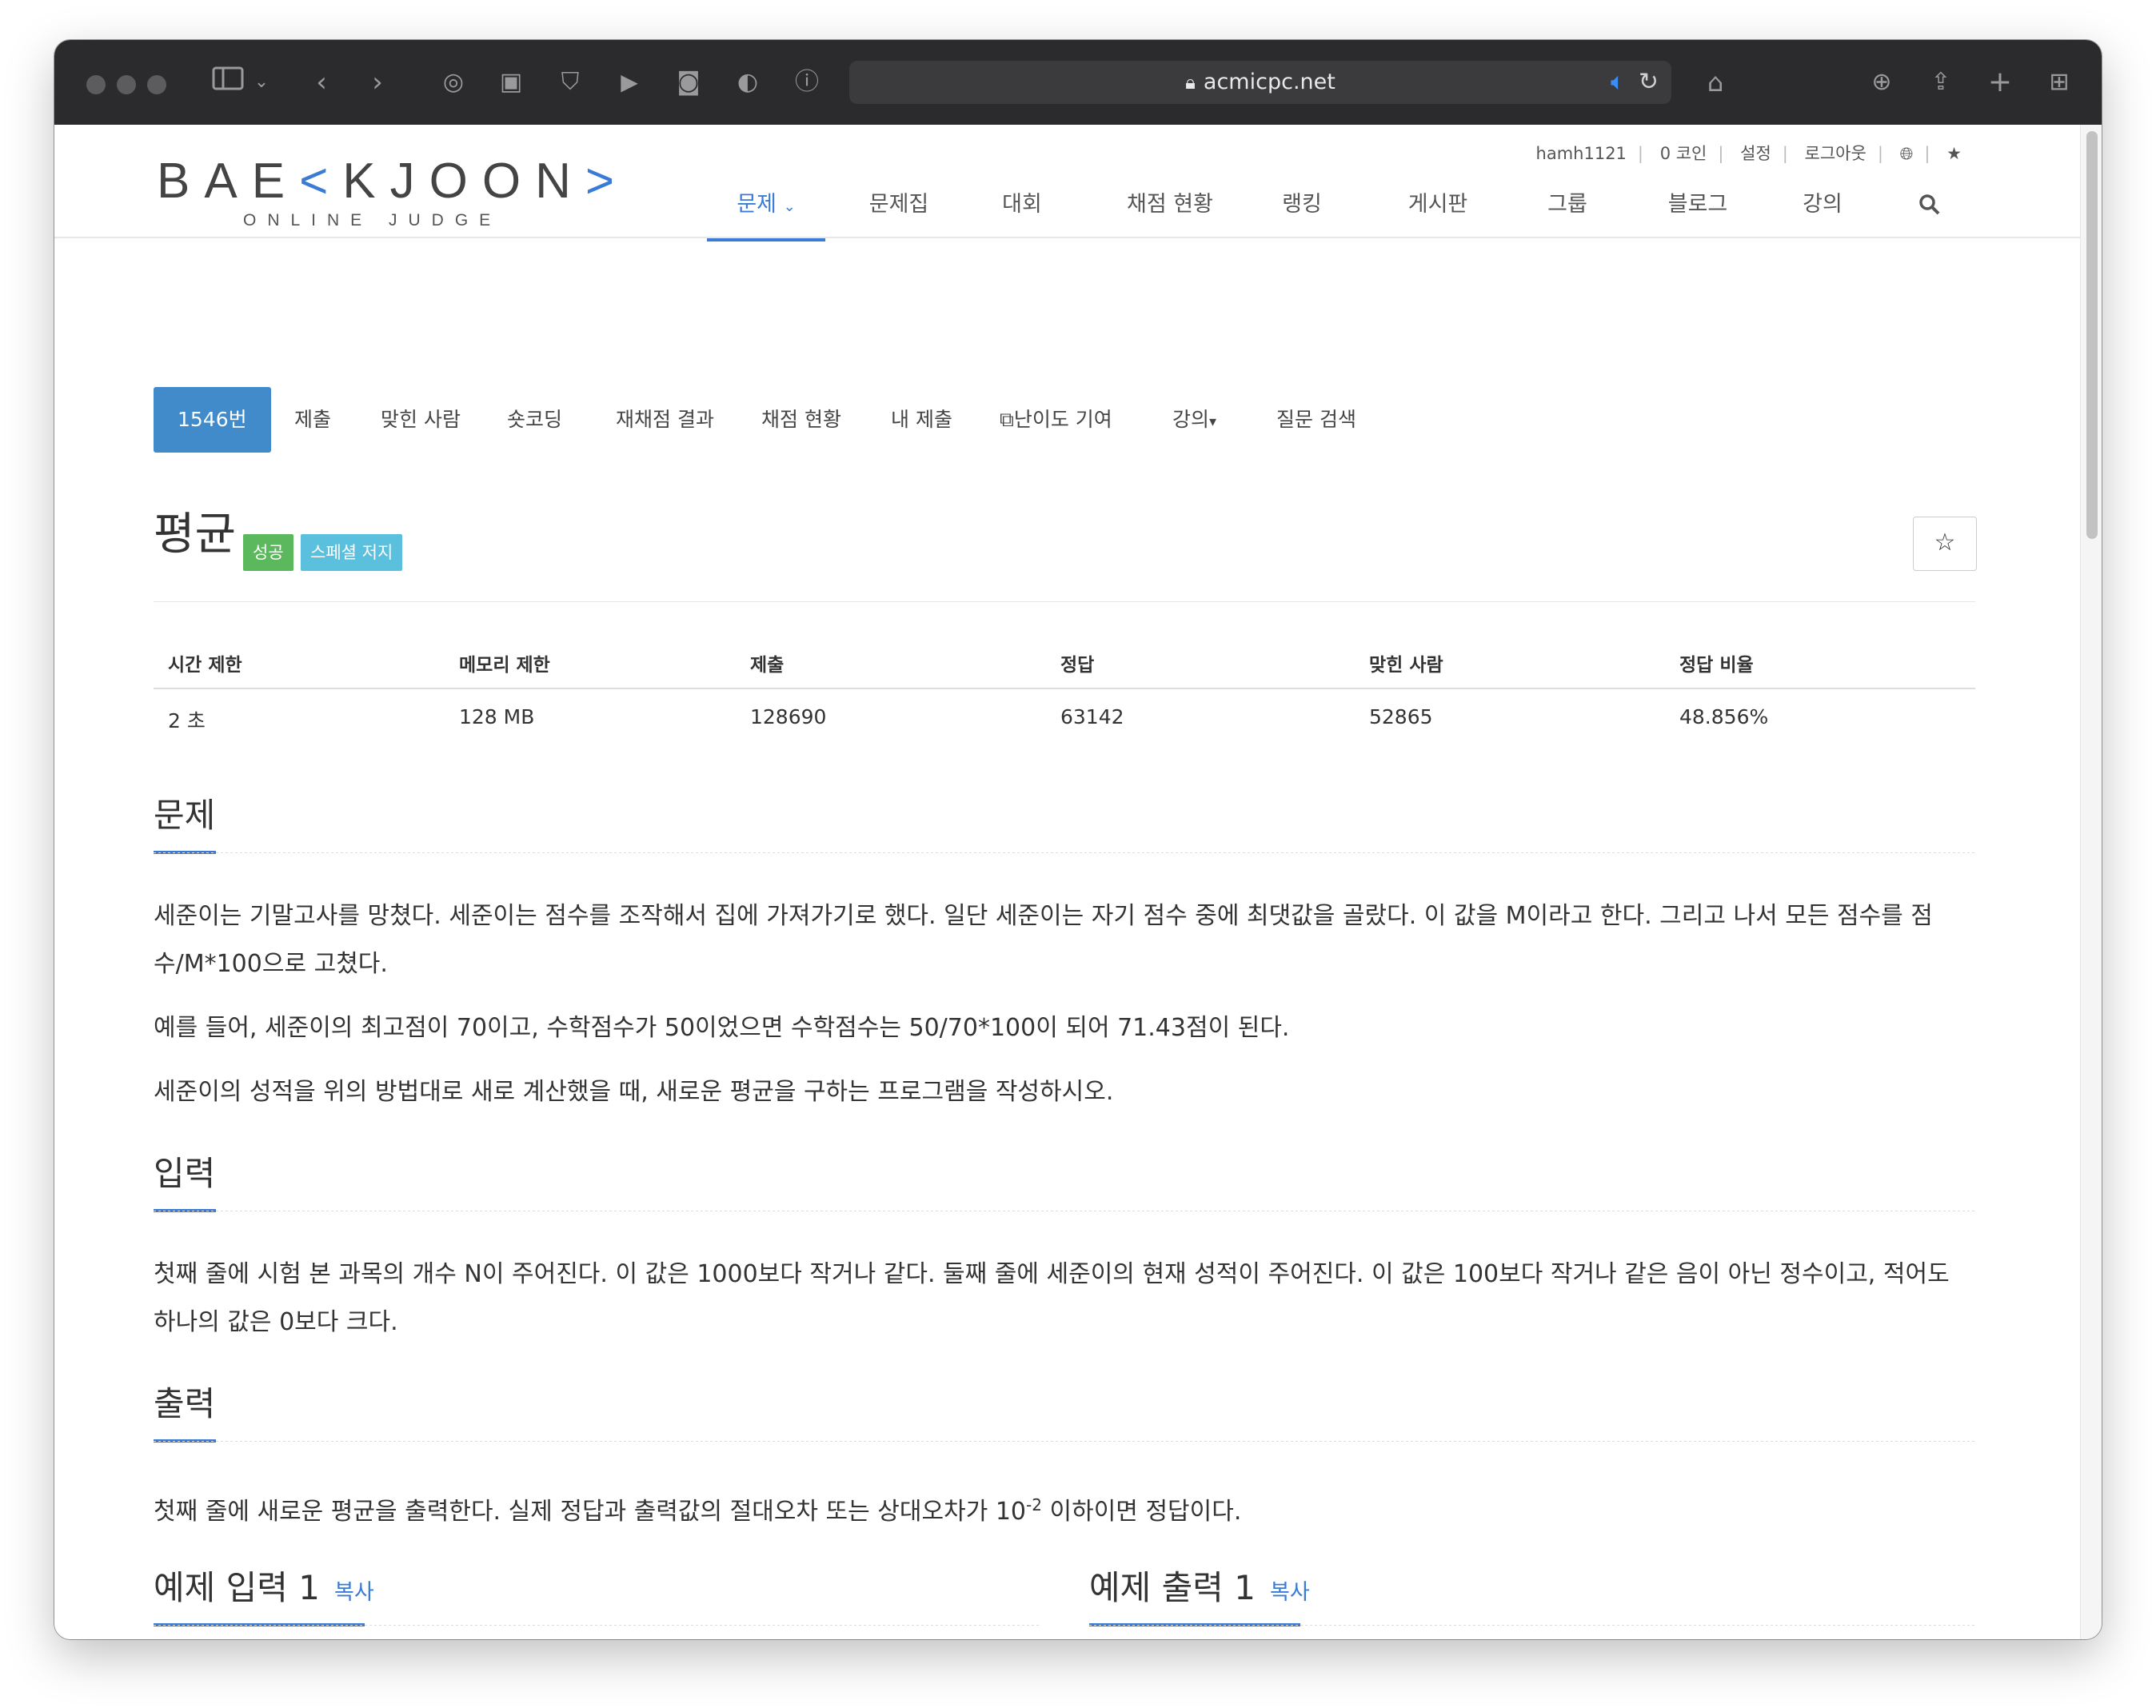 The image size is (2156, 1708). I want to click on stat-header-accepted: 정답, so click(1077, 665).